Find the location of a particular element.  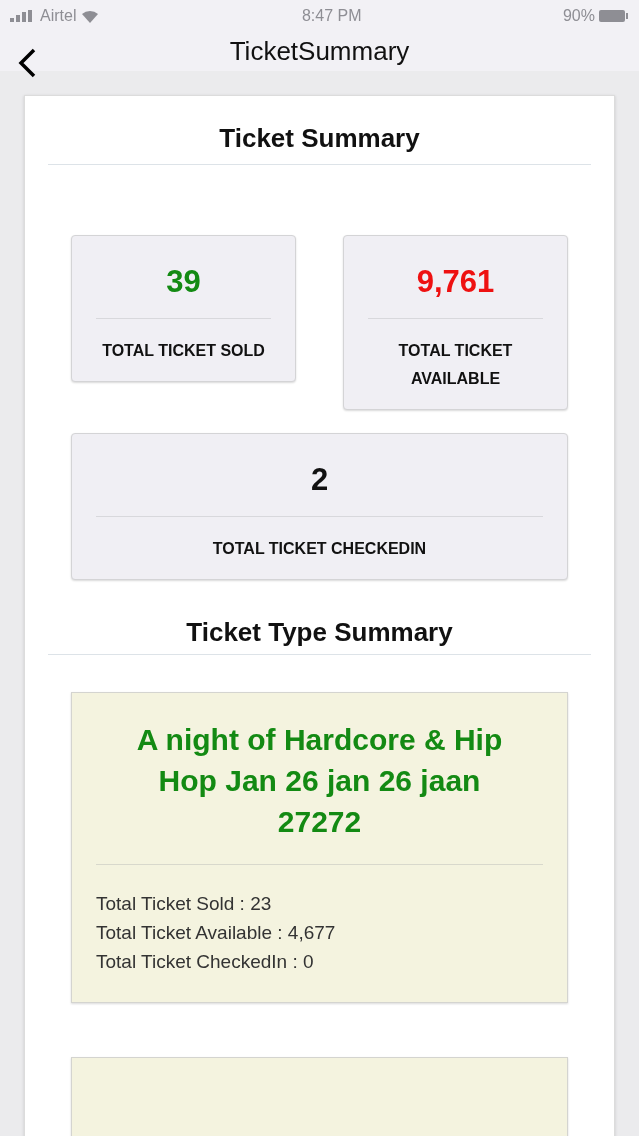

stat-value: 39 is located at coordinates (183, 282).